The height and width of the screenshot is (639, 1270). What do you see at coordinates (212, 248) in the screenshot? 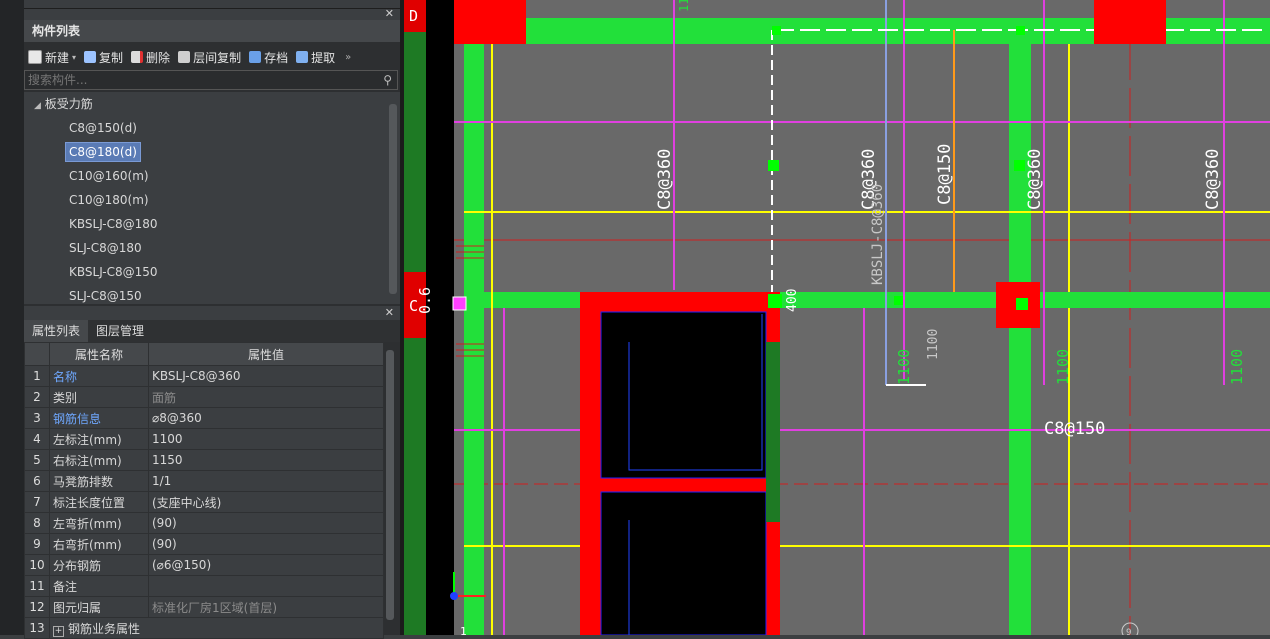
I see `tree-item: SLJ-C8@180` at bounding box center [212, 248].